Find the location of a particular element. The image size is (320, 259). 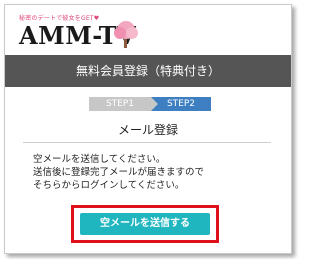

instruction-line-1: 空メールを送信してください。 is located at coordinates (99, 159).